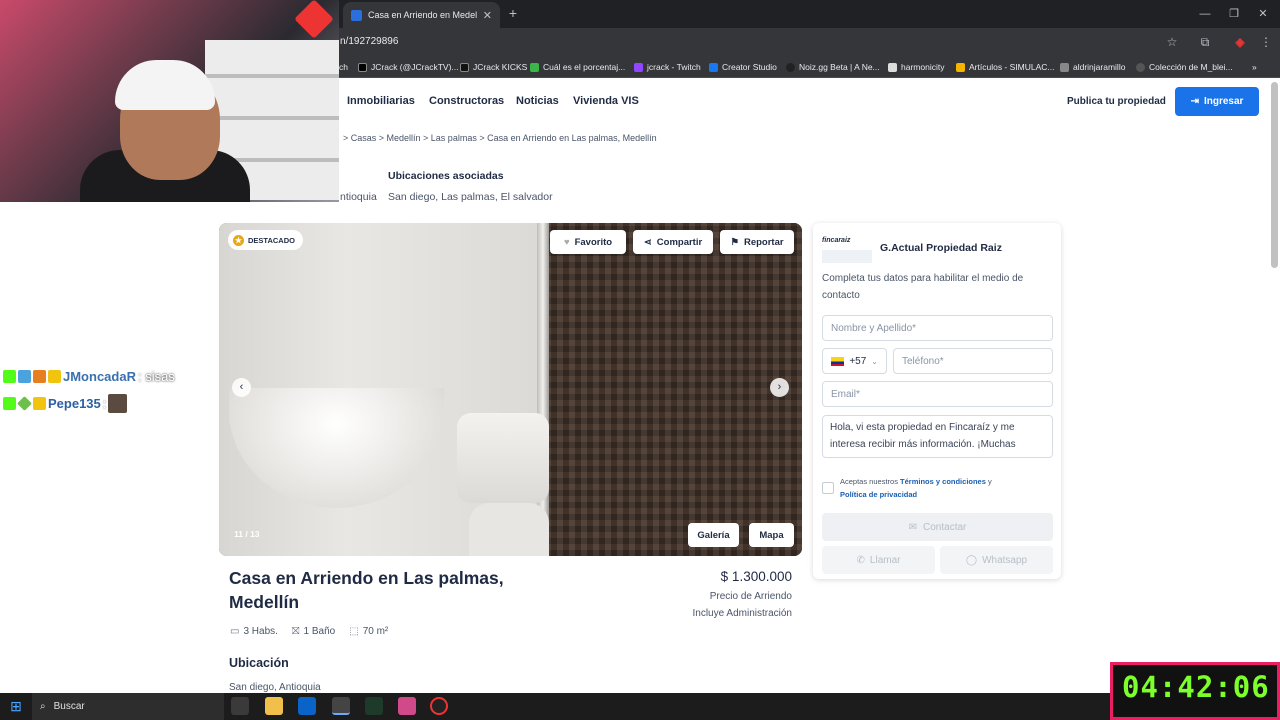 This screenshot has width=1280, height=720. What do you see at coordinates (1092, 67) in the screenshot?
I see `bookmark-item: aldrinjaramillo` at bounding box center [1092, 67].